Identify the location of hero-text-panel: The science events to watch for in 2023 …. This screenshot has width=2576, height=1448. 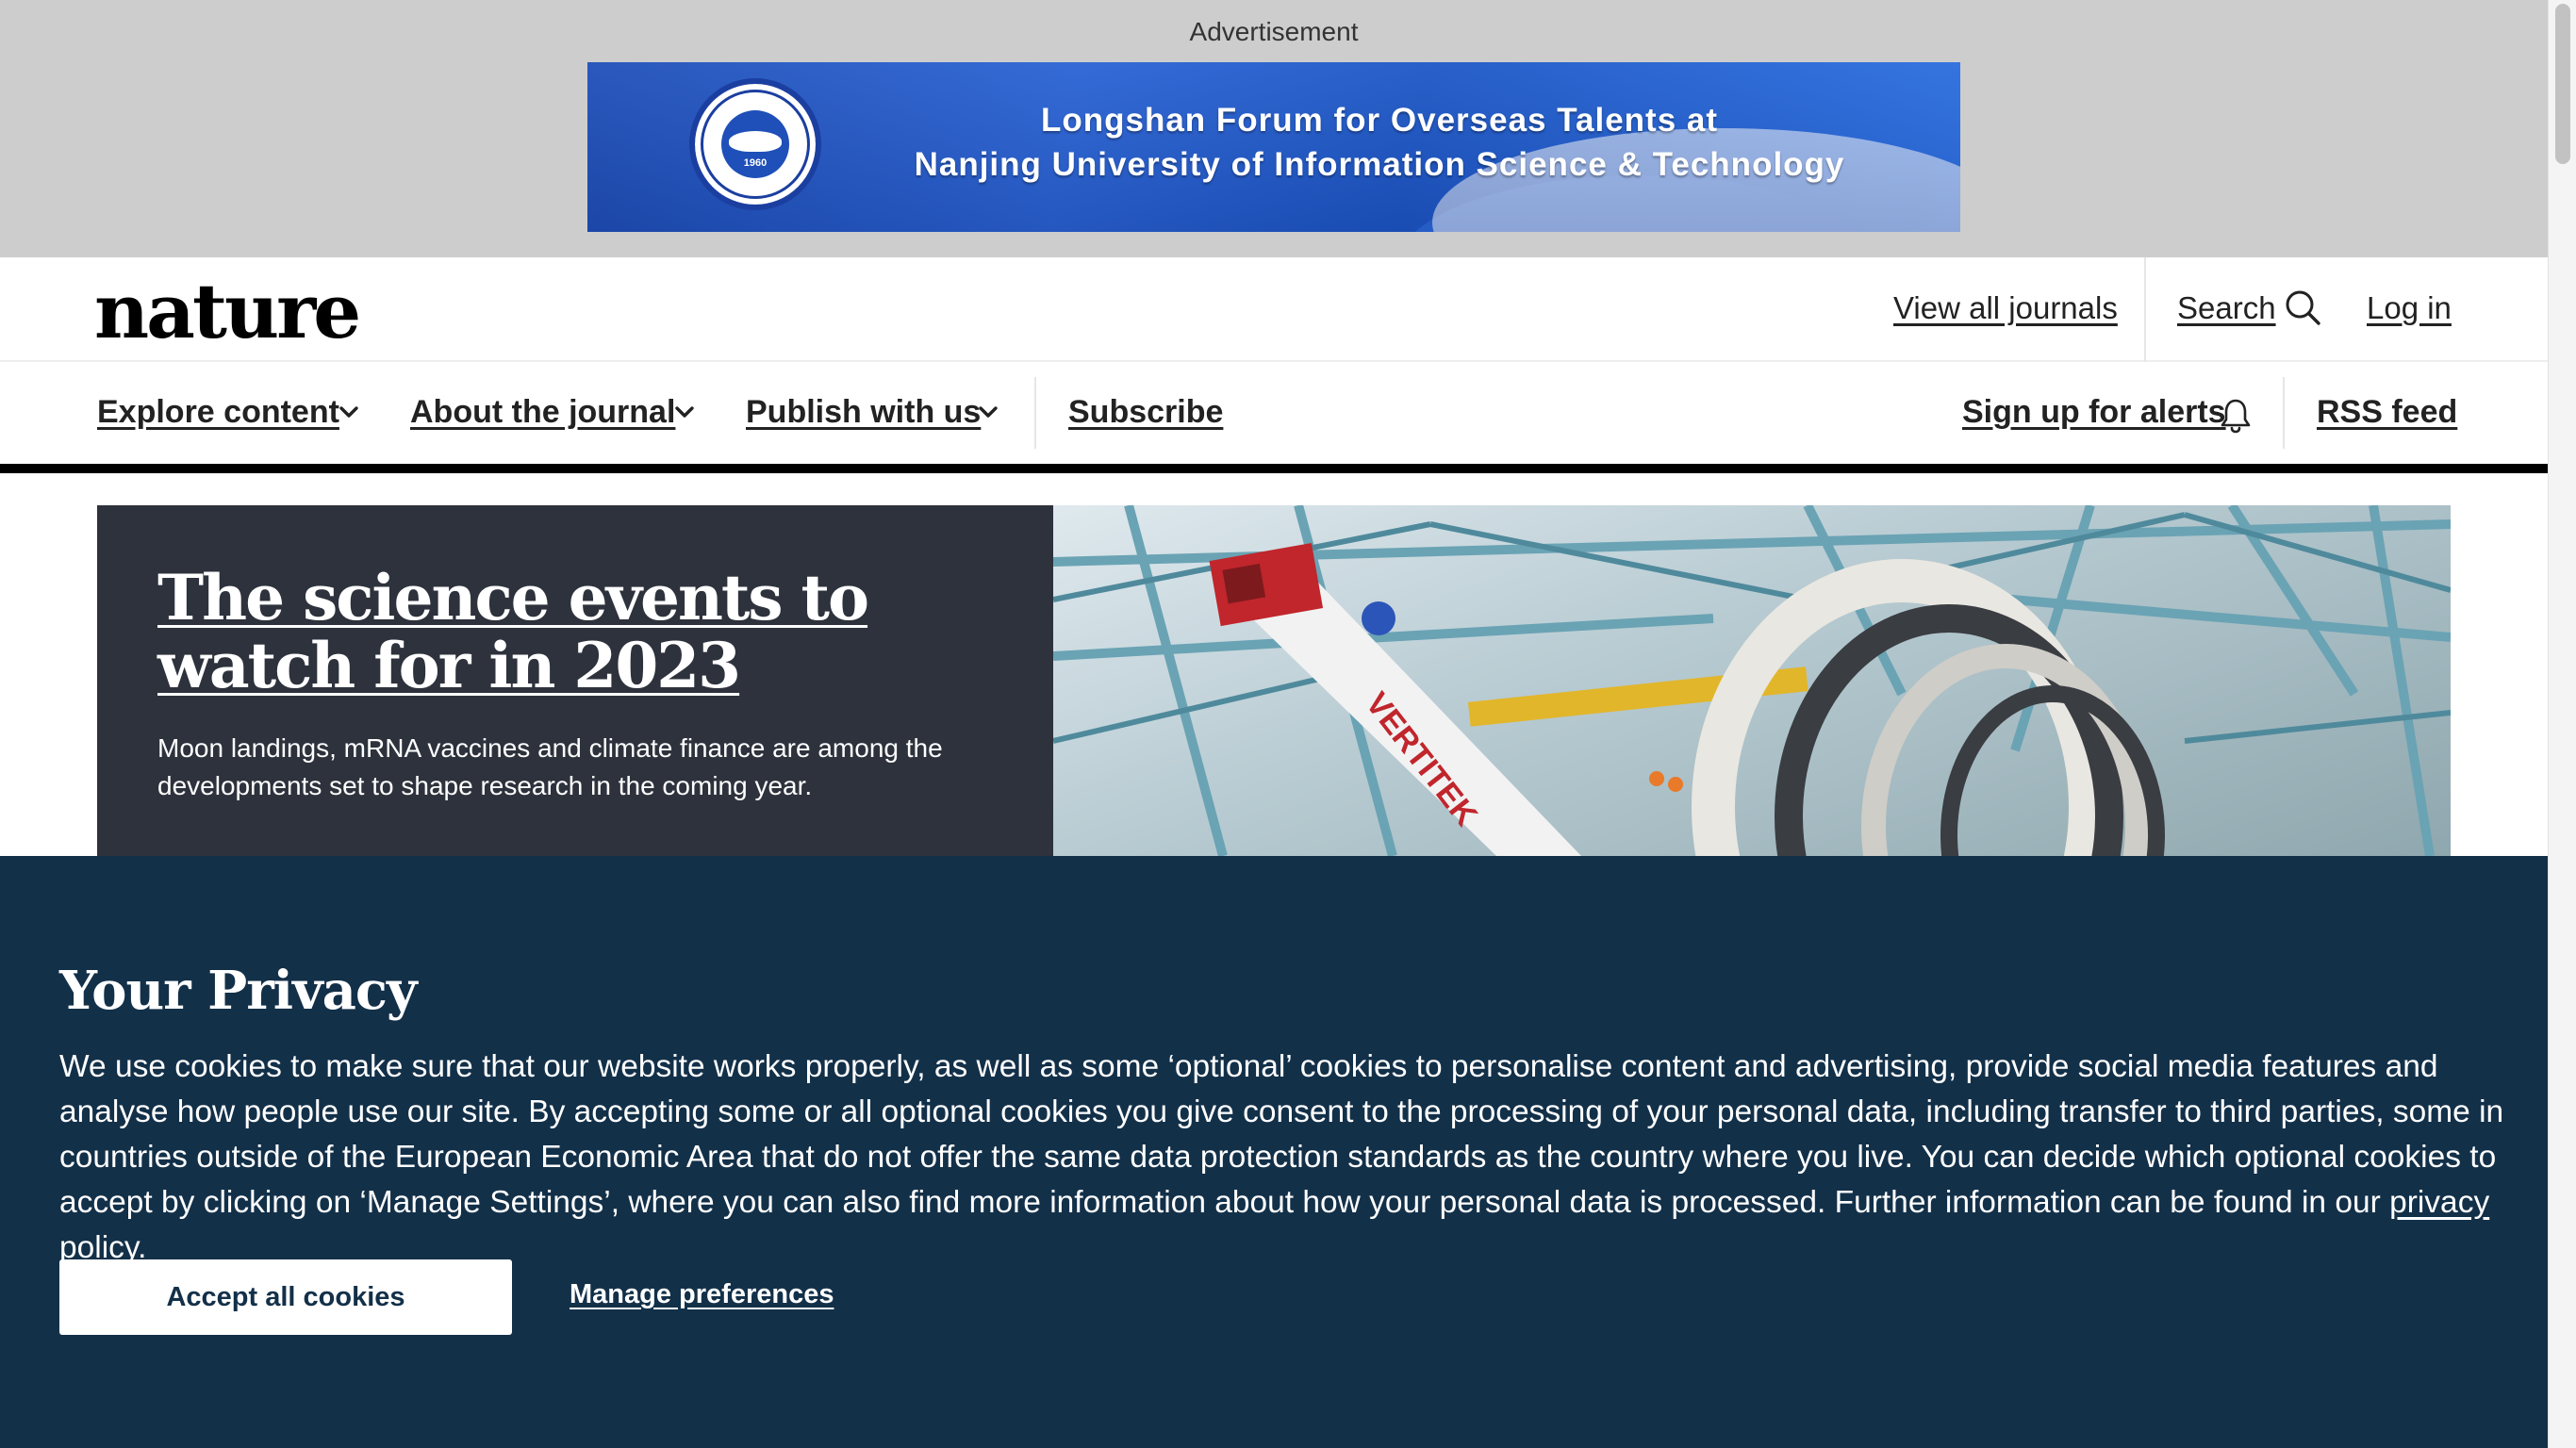
(575, 680).